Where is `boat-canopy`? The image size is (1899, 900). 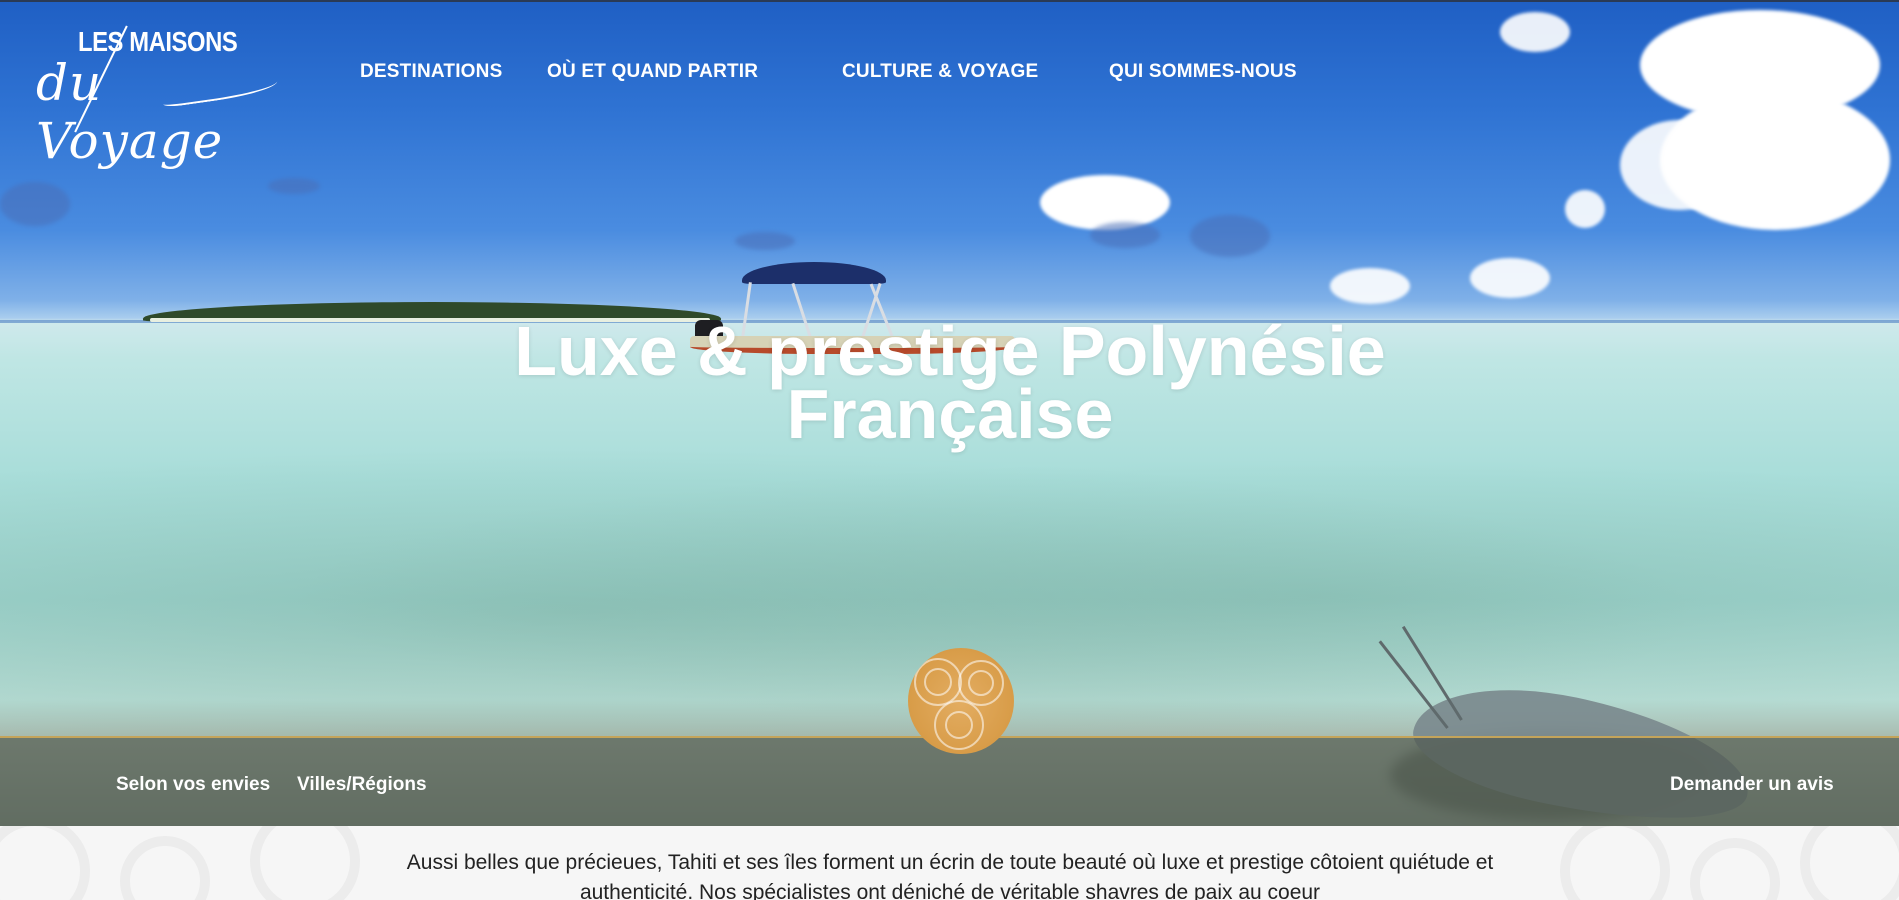 boat-canopy is located at coordinates (814, 273).